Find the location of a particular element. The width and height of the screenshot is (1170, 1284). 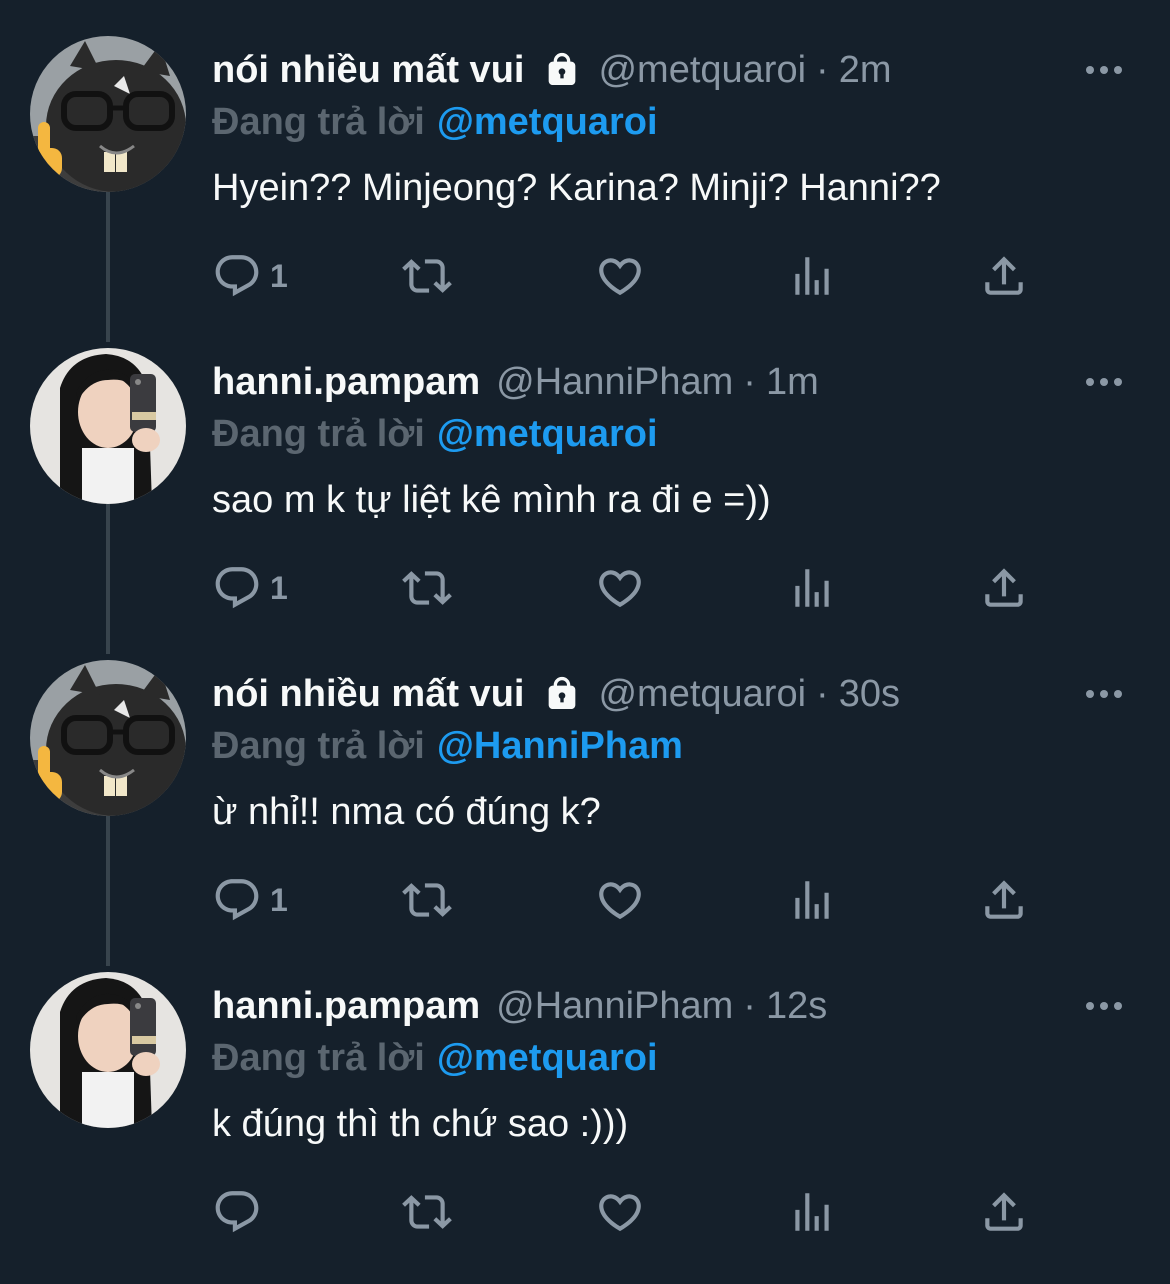

timestamp: 30s is located at coordinates (869, 694).